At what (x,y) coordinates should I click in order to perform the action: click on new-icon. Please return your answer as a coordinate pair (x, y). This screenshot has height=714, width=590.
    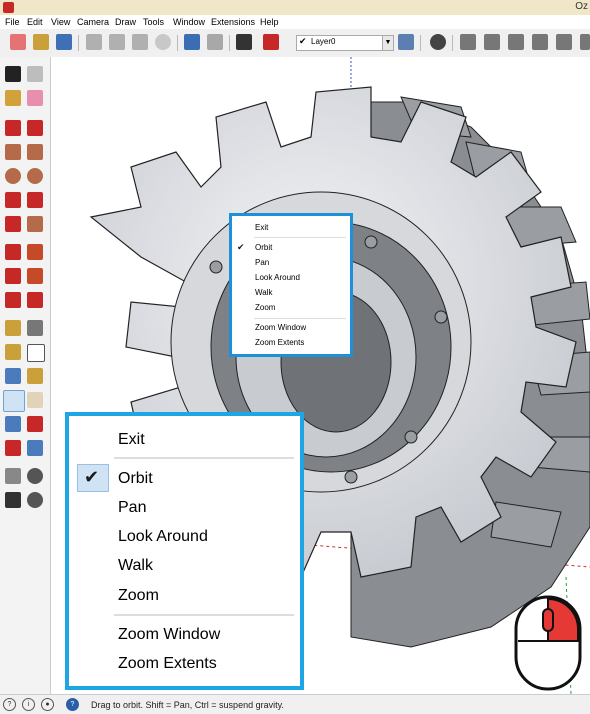
    Looking at the image, I should click on (18, 42).